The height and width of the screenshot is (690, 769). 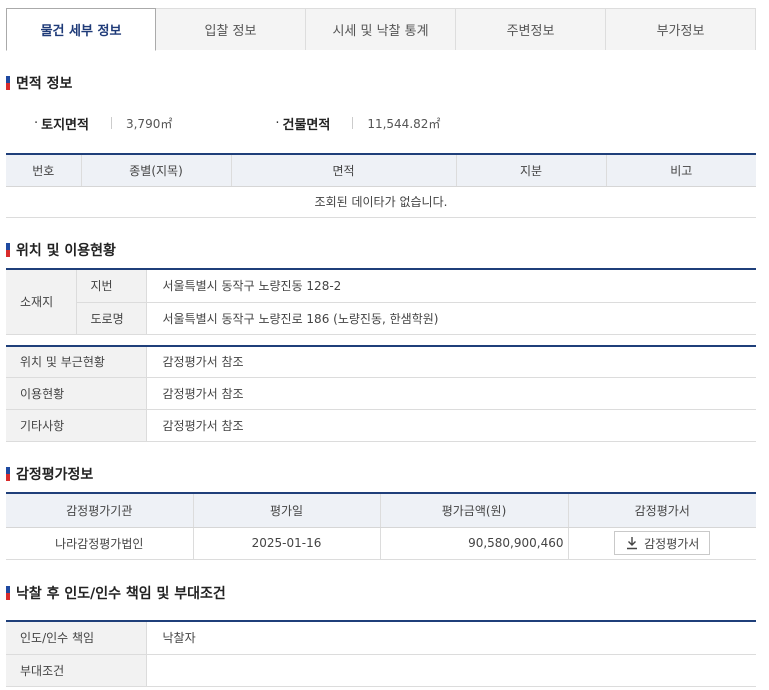 I want to click on table-row: 위치 및 부근현황 감정평가서 참조, so click(x=381, y=362).